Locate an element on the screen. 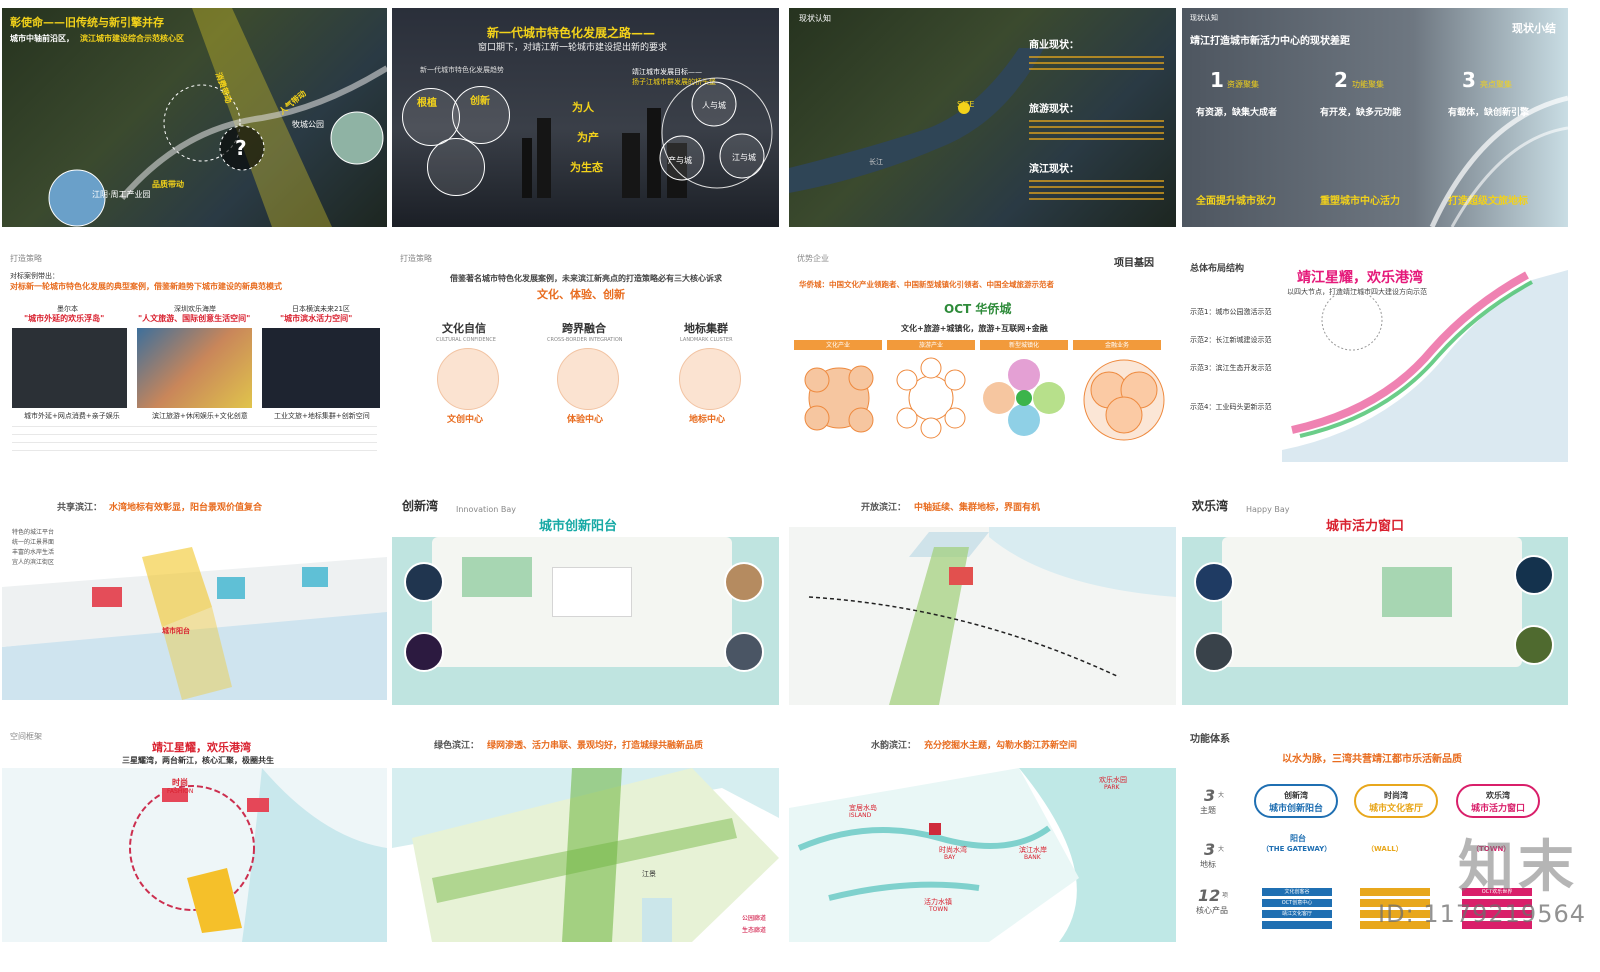 The height and width of the screenshot is (972, 1600). section-tourism: 旅游现状： is located at coordinates (1054, 109).